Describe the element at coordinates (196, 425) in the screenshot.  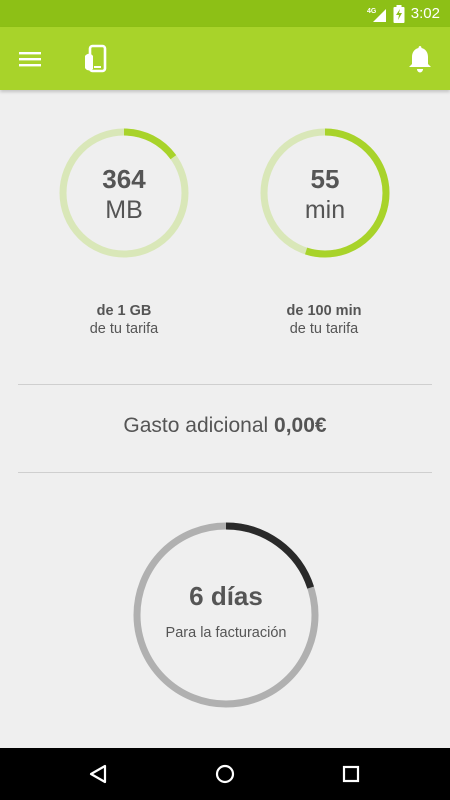
I see `extra-cost-label: Gasto adicional` at that location.